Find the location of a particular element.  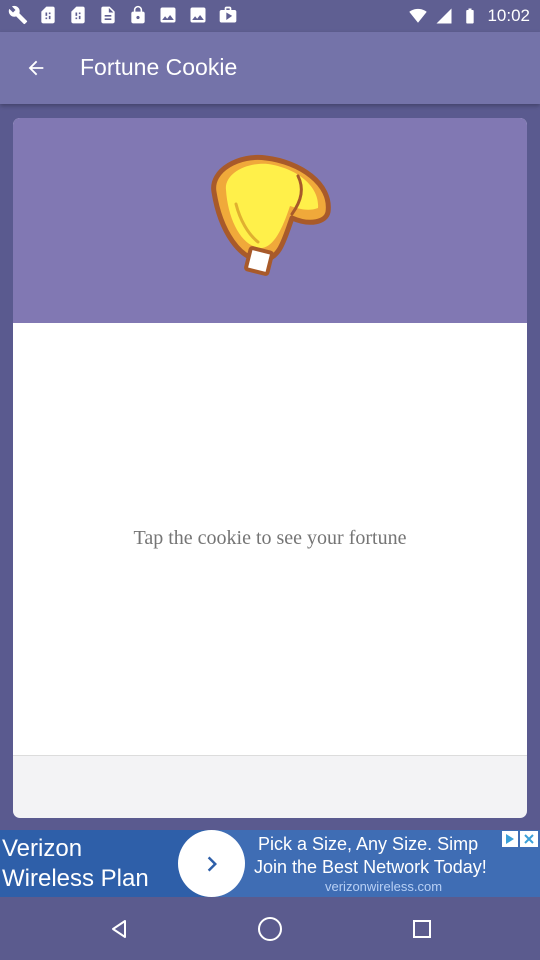

wrench-icon is located at coordinates (18, 15).